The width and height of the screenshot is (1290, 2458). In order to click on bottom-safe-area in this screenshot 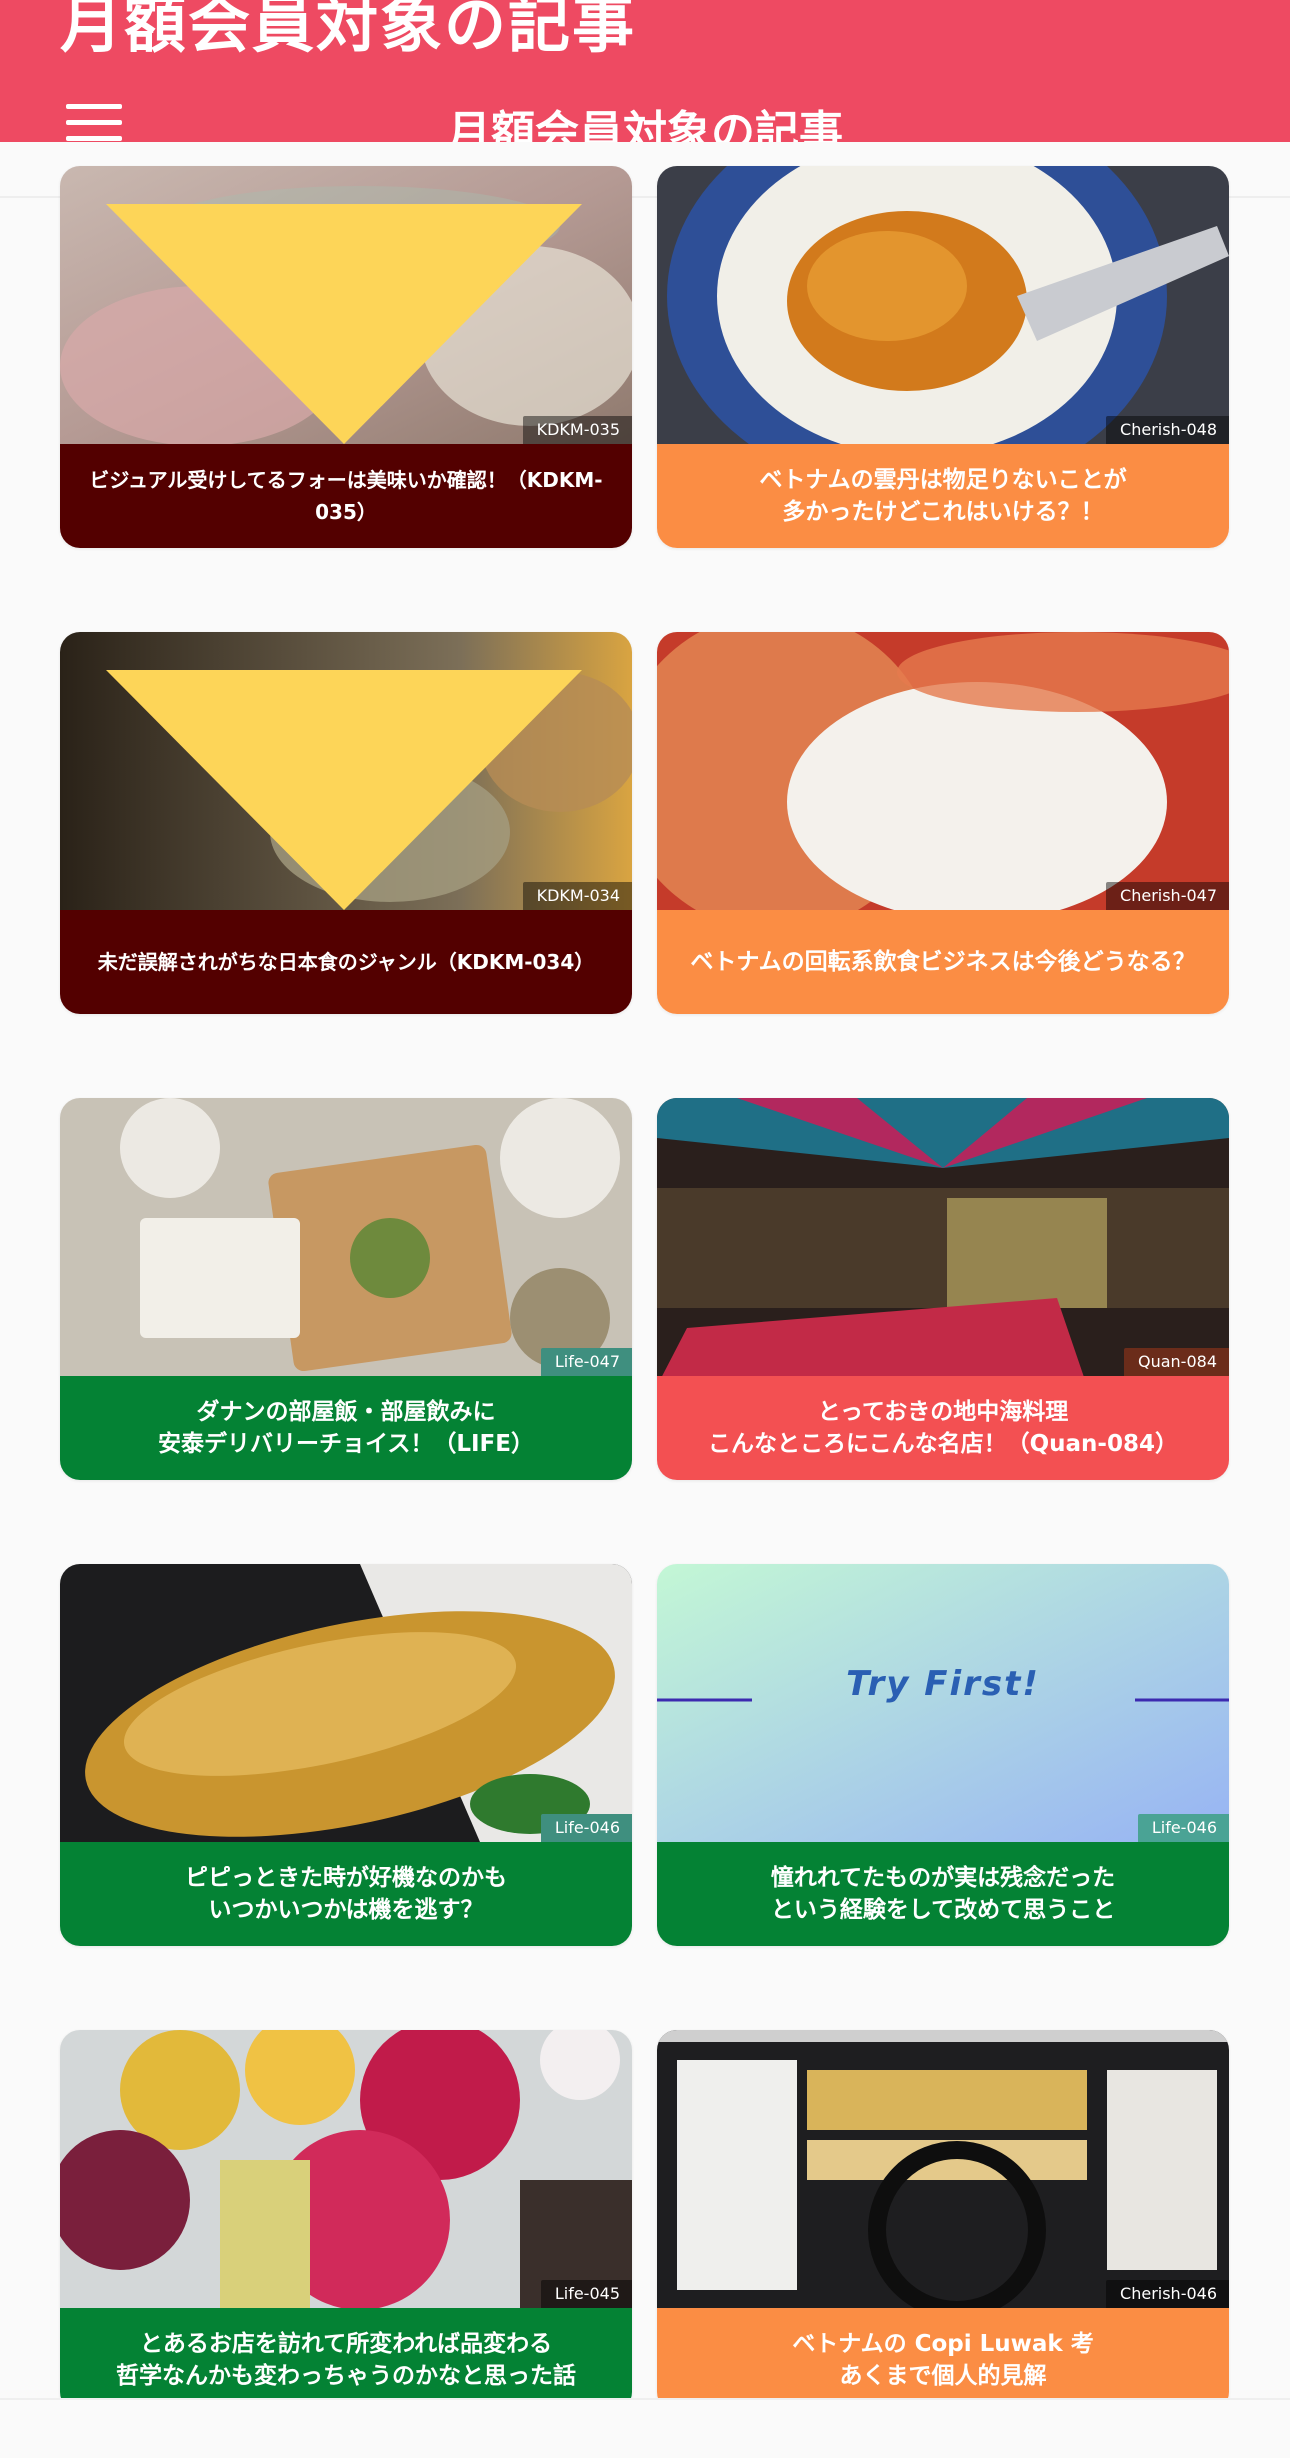, I will do `click(645, 2428)`.